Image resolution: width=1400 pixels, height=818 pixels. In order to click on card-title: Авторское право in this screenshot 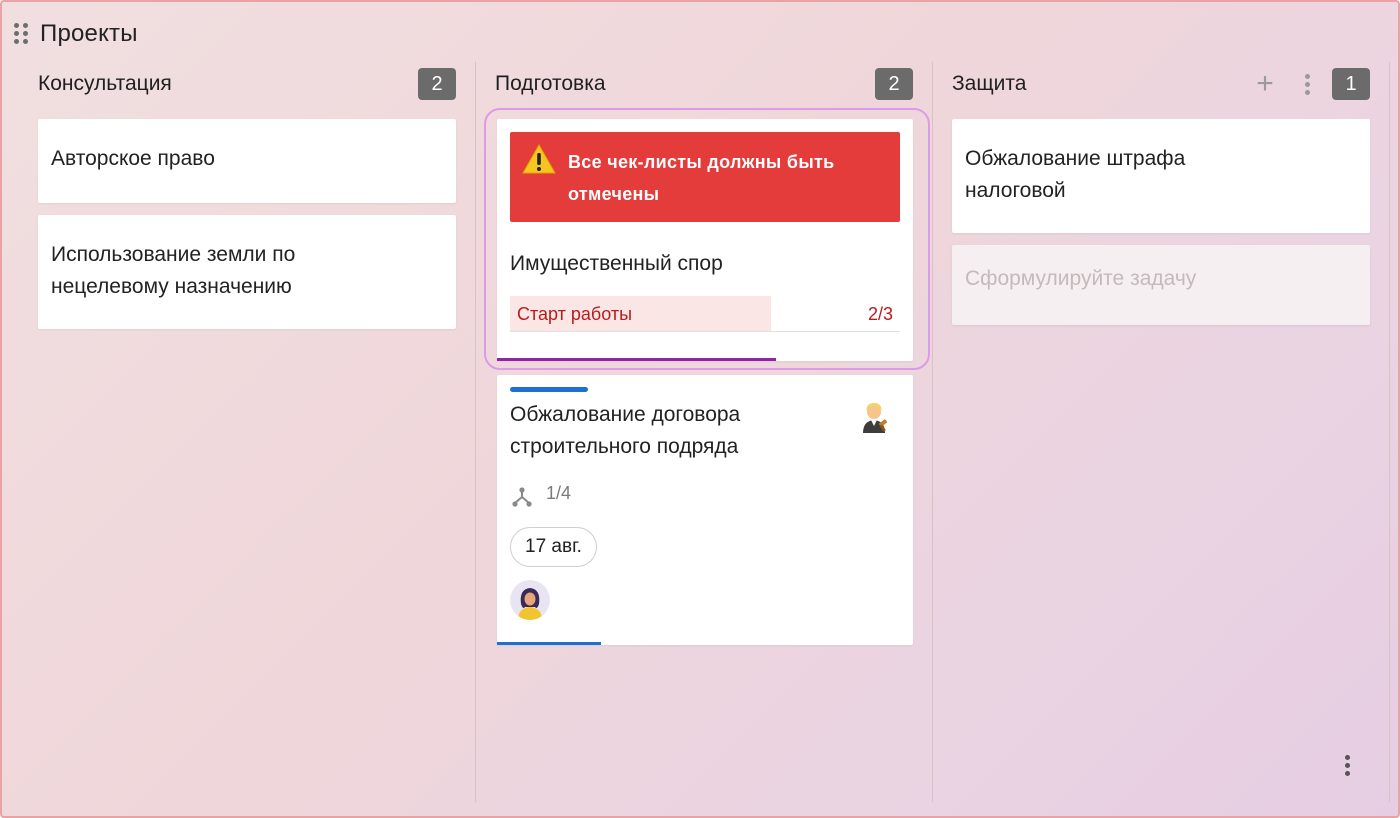, I will do `click(133, 158)`.